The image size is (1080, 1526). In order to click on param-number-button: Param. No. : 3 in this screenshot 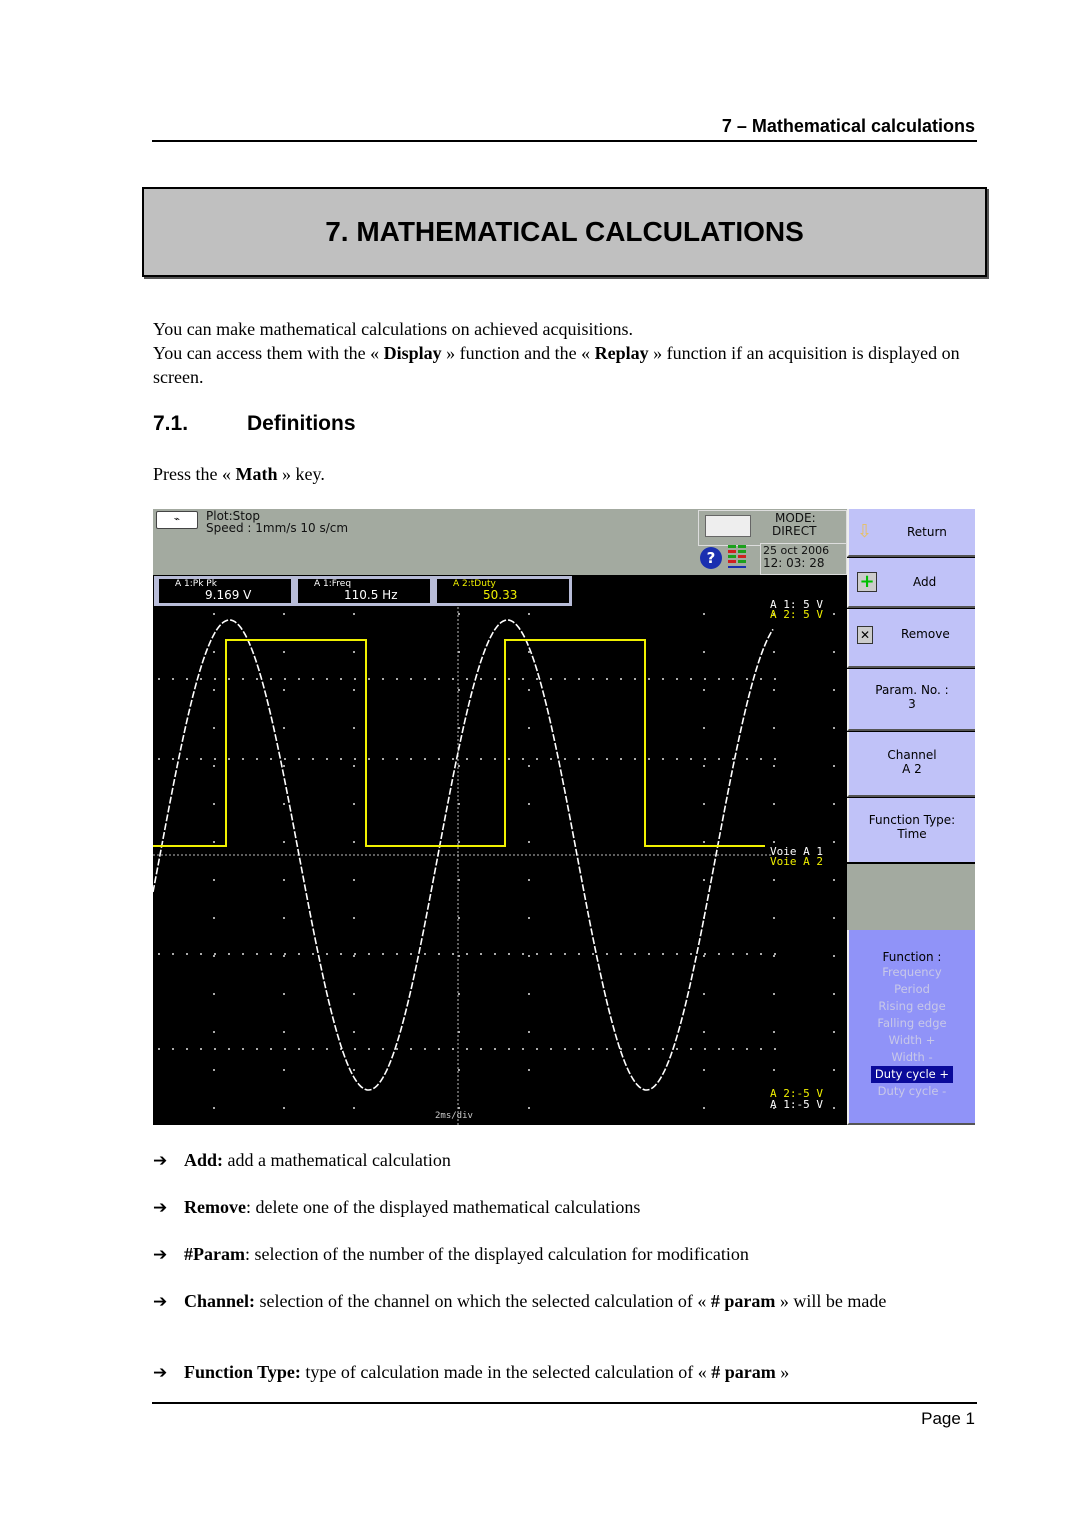, I will do `click(911, 700)`.